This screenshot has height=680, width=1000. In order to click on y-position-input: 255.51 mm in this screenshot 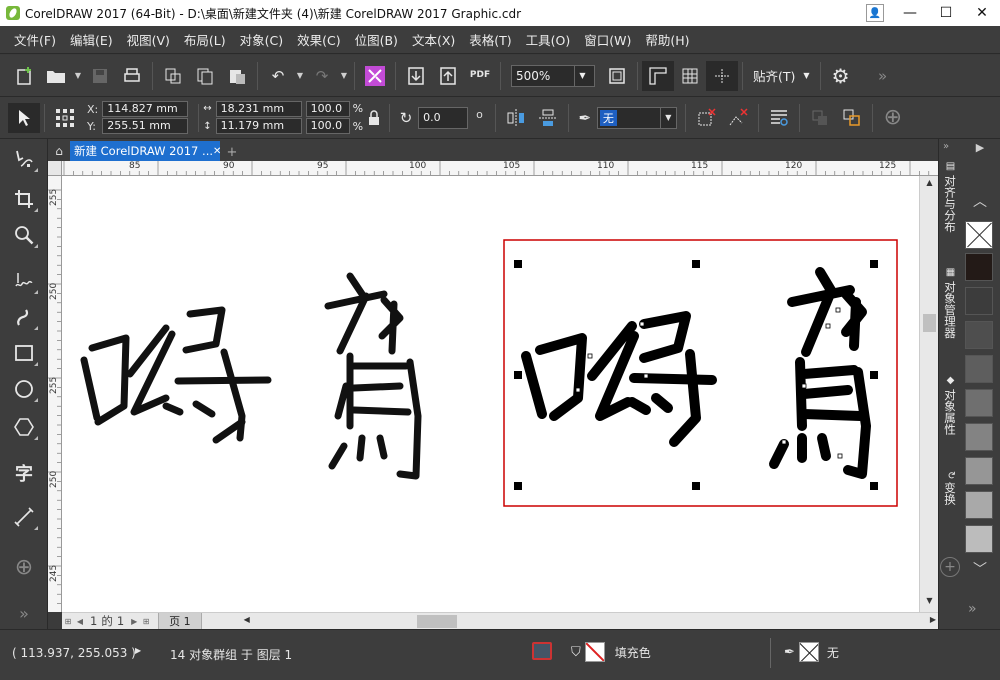, I will do `click(145, 126)`.